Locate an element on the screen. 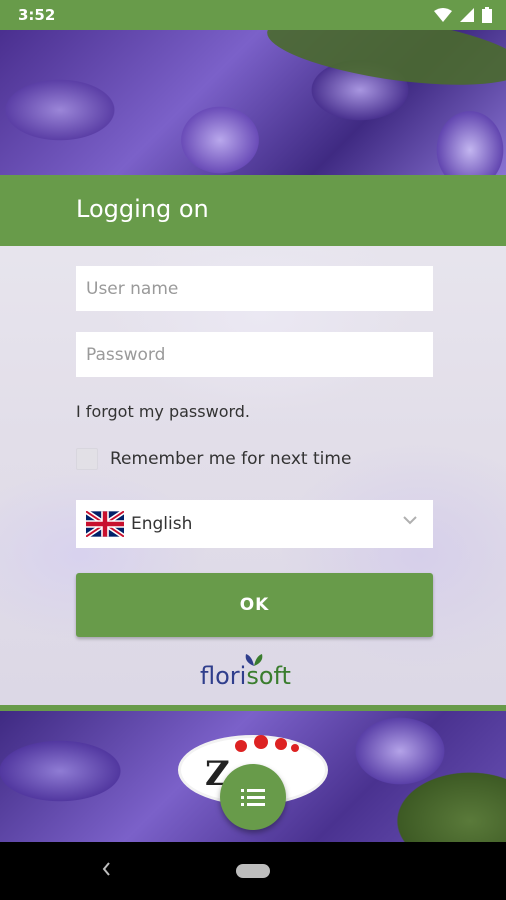  battery-icon is located at coordinates (487, 15).